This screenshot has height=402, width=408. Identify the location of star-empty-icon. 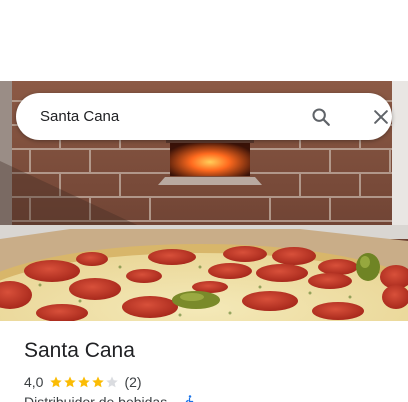
(112, 382).